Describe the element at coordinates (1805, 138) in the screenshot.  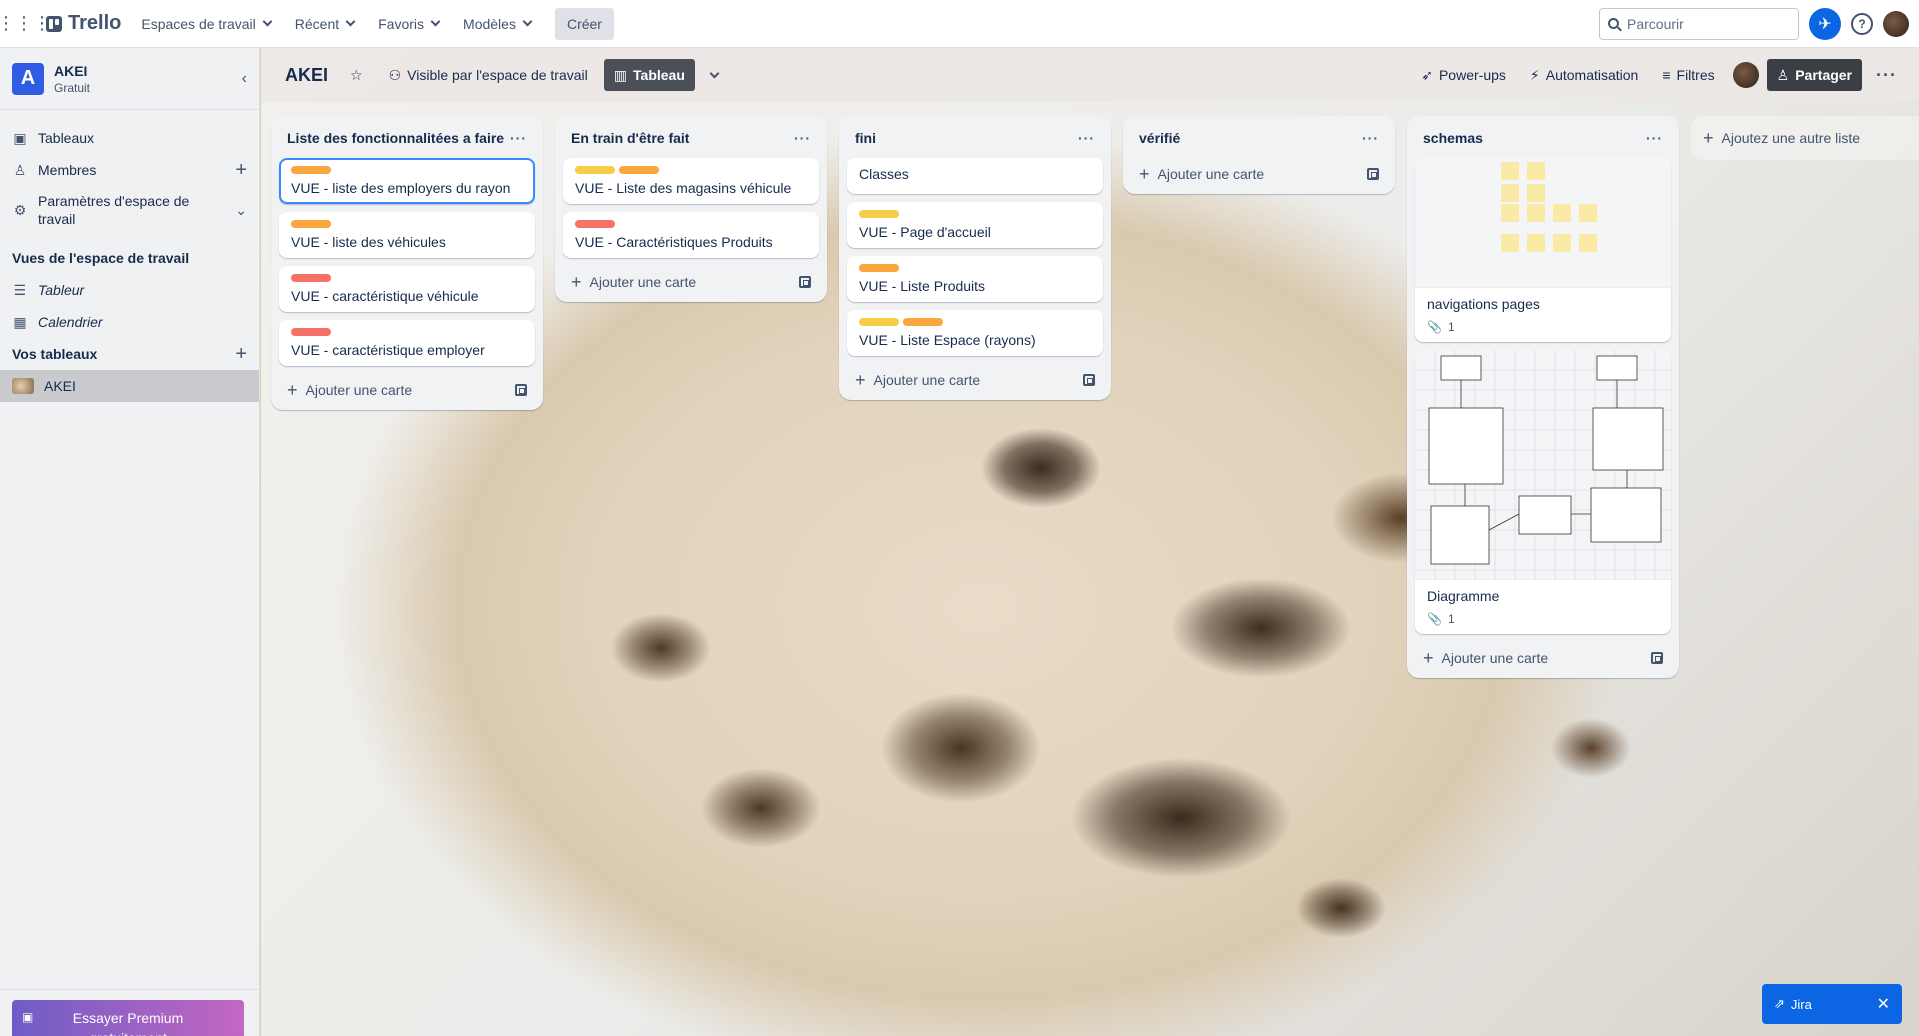
I see `add-list-button: + Ajoutez une autre liste` at that location.